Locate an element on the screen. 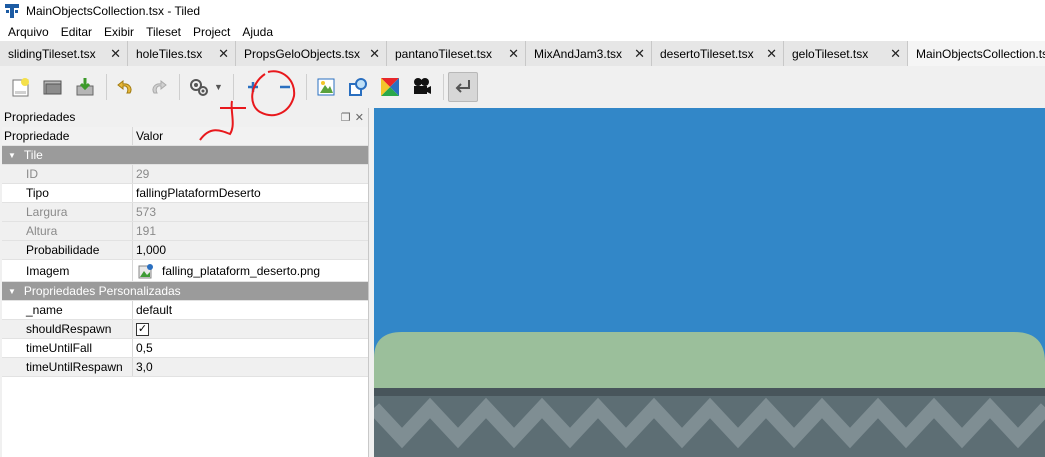 The image size is (1045, 457). open-button is located at coordinates (53, 87).